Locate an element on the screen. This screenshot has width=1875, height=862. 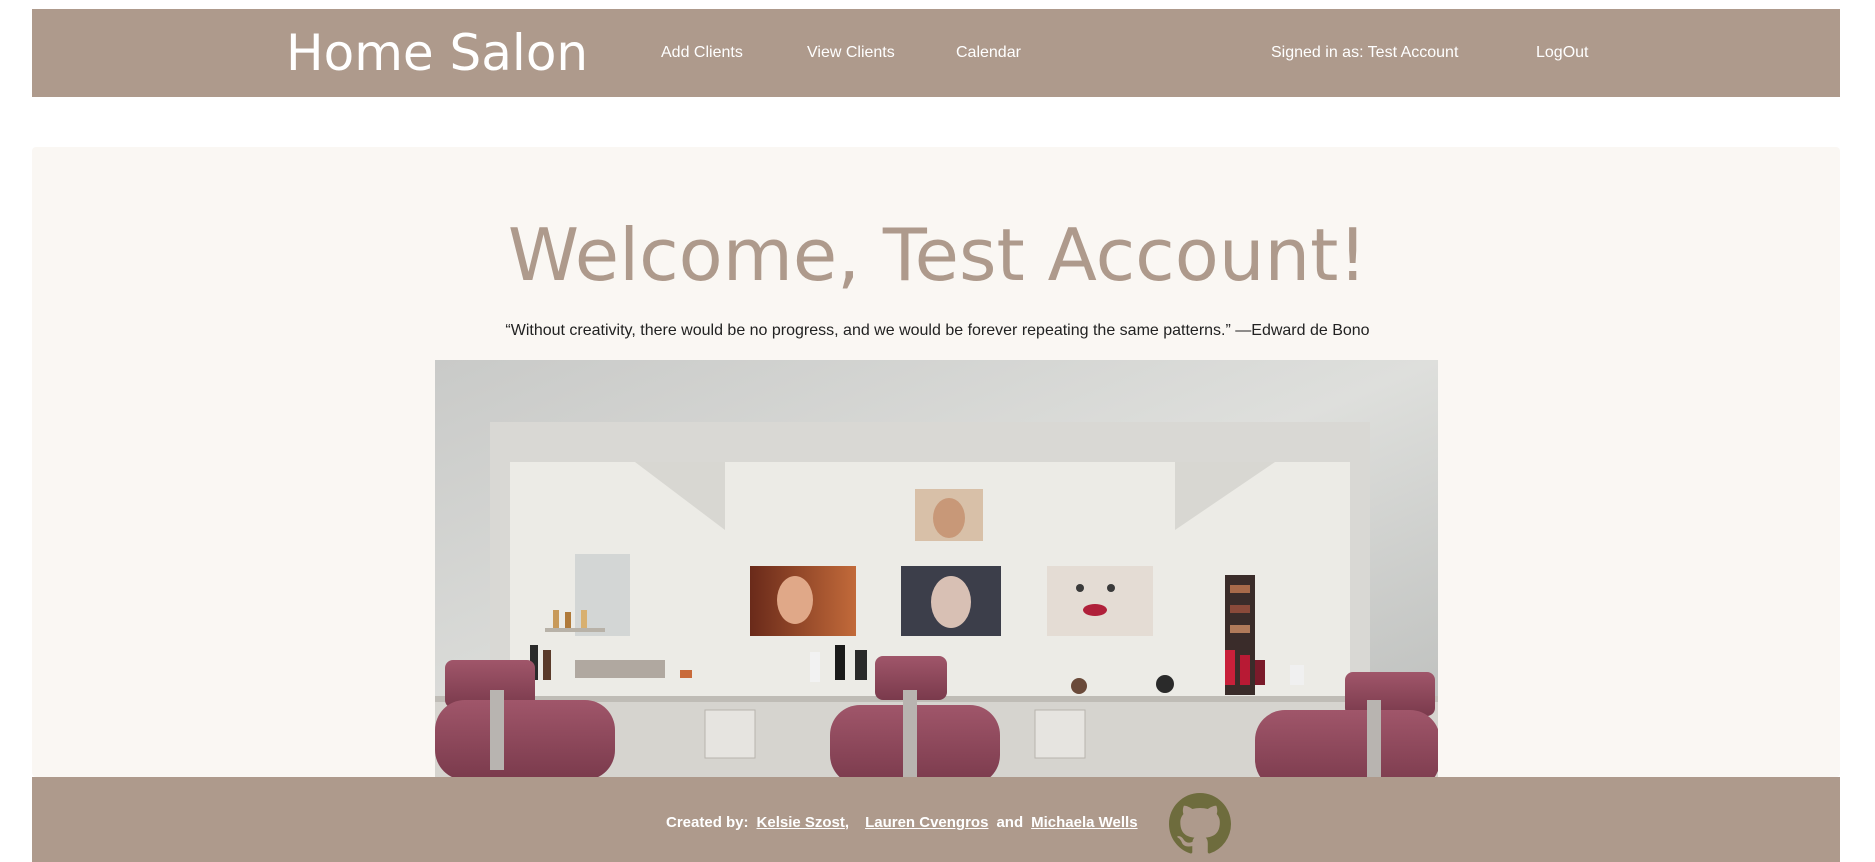
nav-view-clients: View Clients is located at coordinates (851, 53).